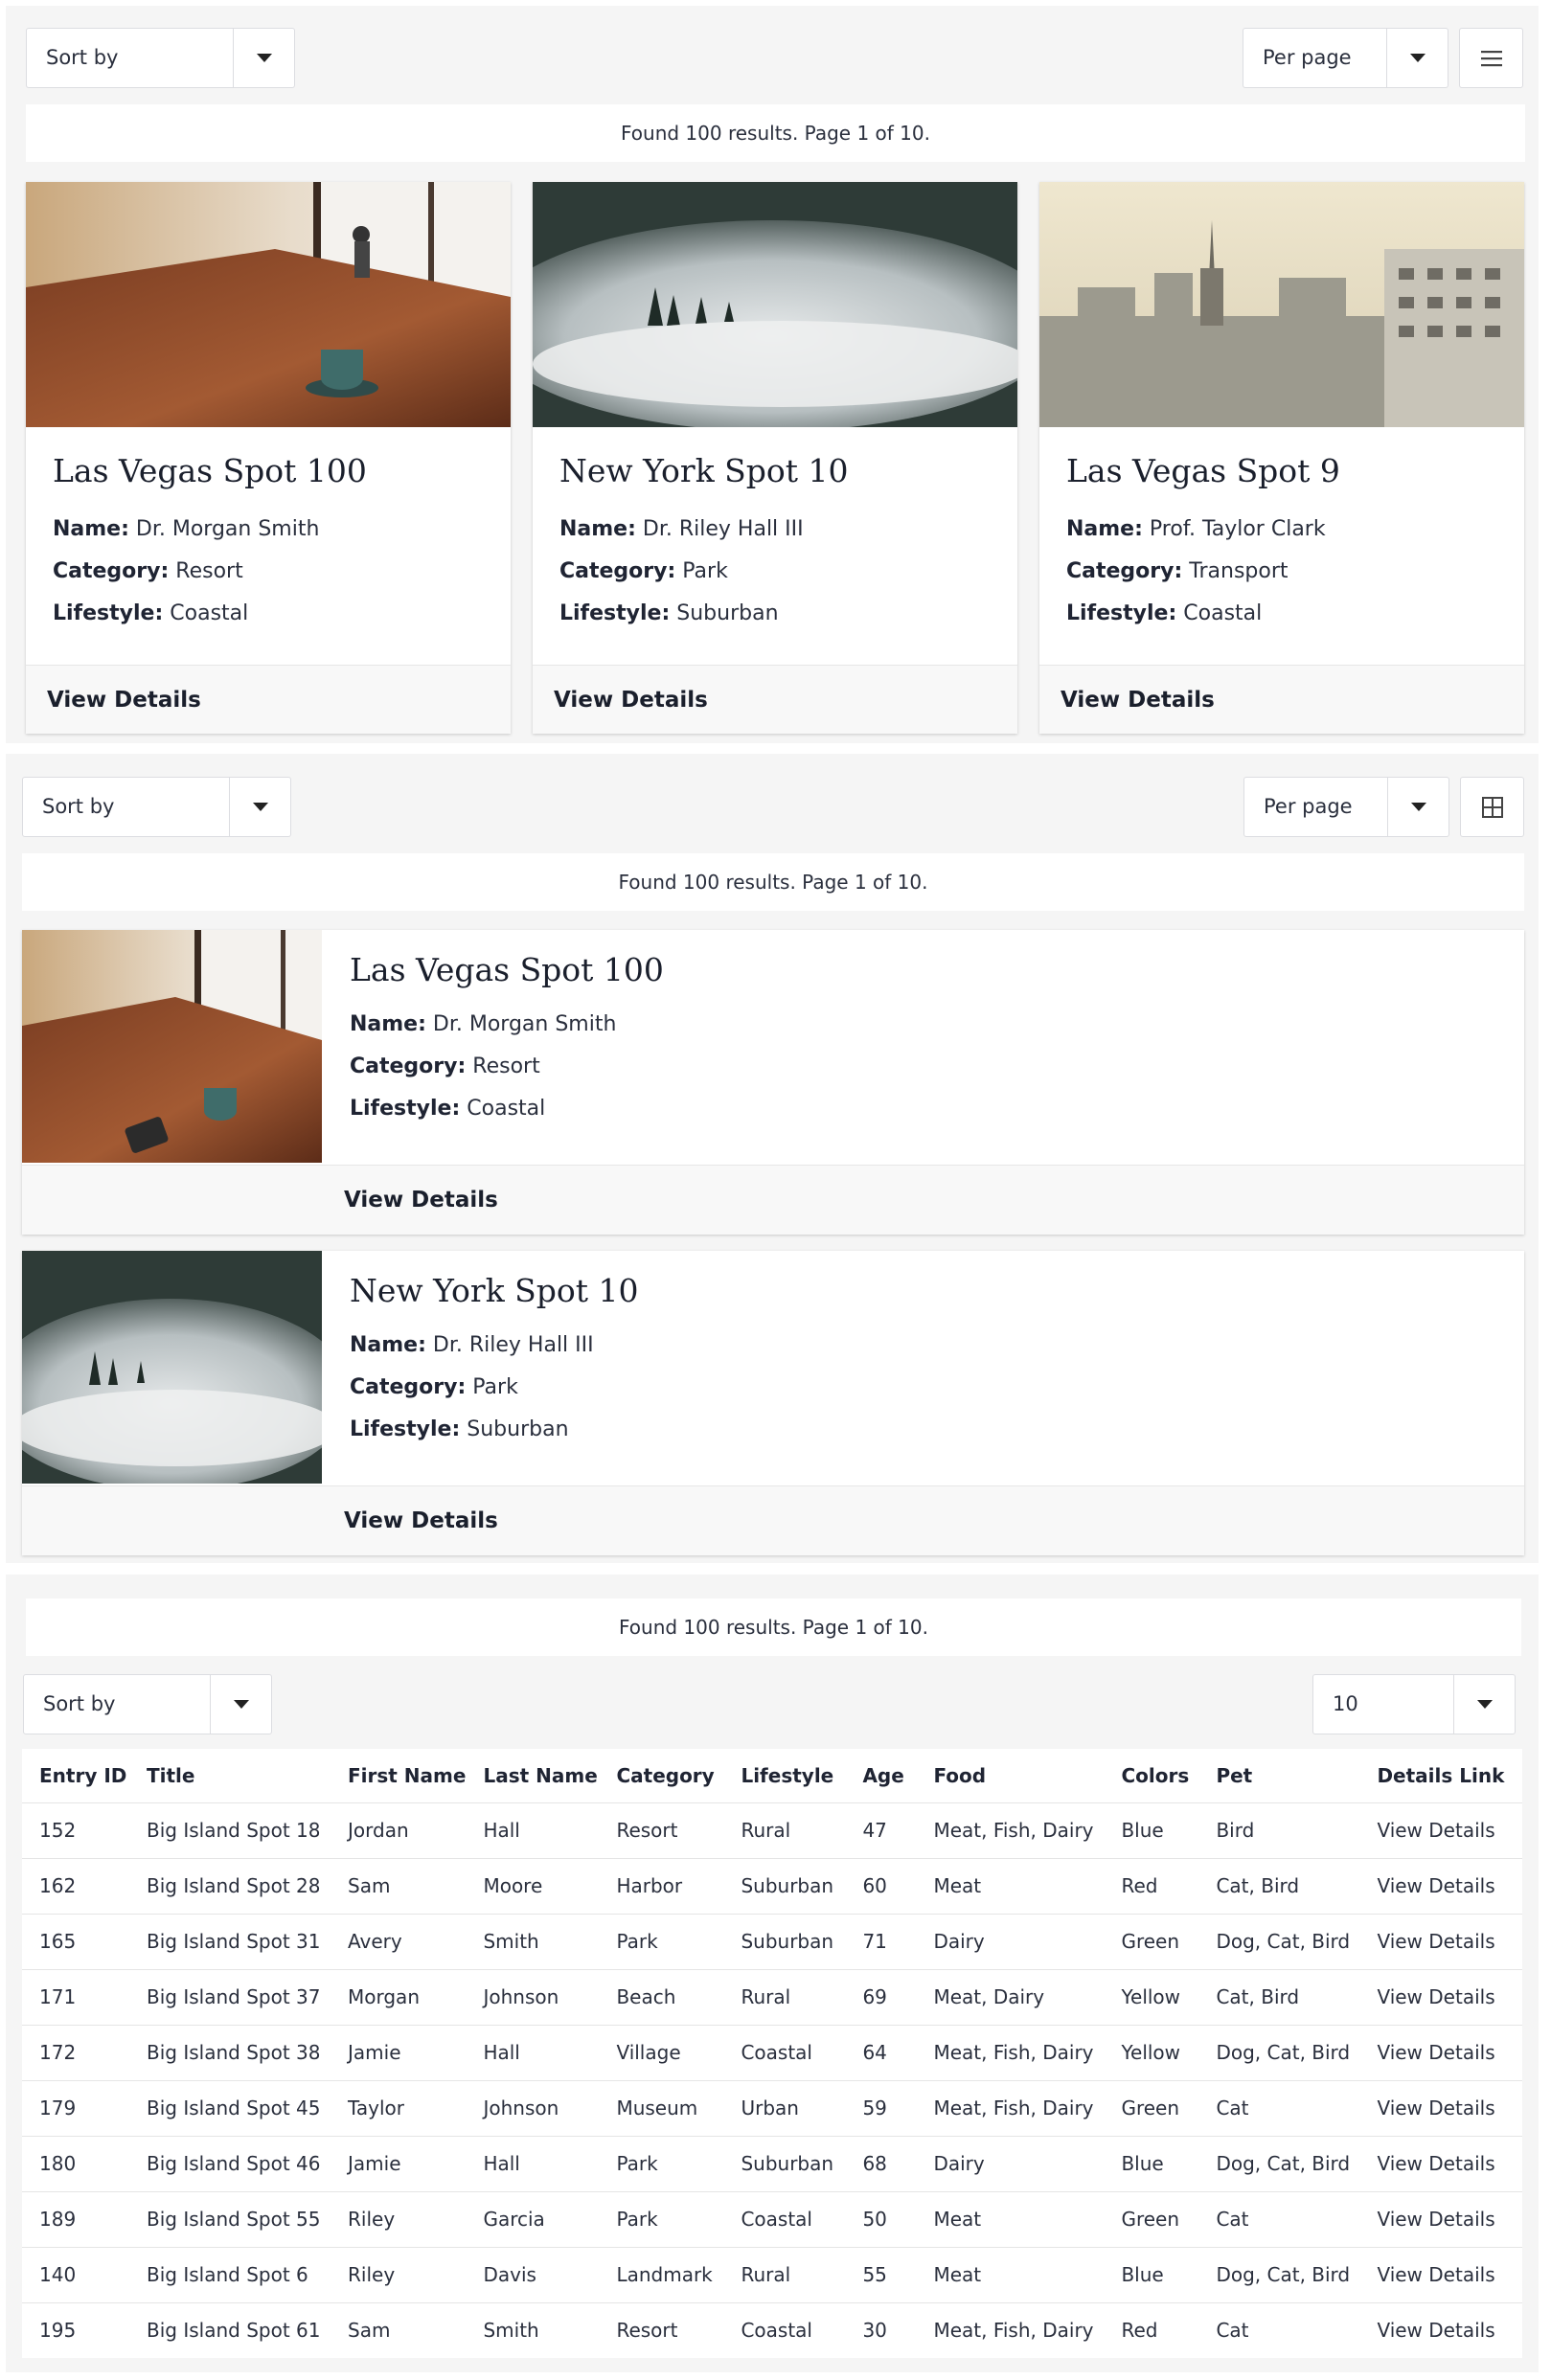  I want to click on grid-view-icon, so click(1492, 807).